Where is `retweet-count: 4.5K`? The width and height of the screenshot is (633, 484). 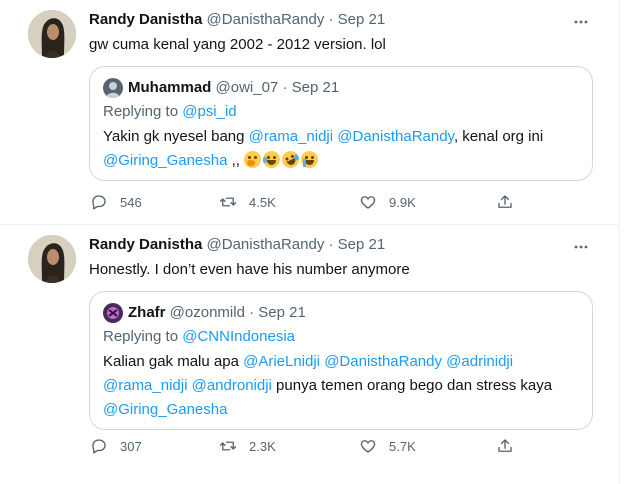 retweet-count: 4.5K is located at coordinates (262, 202).